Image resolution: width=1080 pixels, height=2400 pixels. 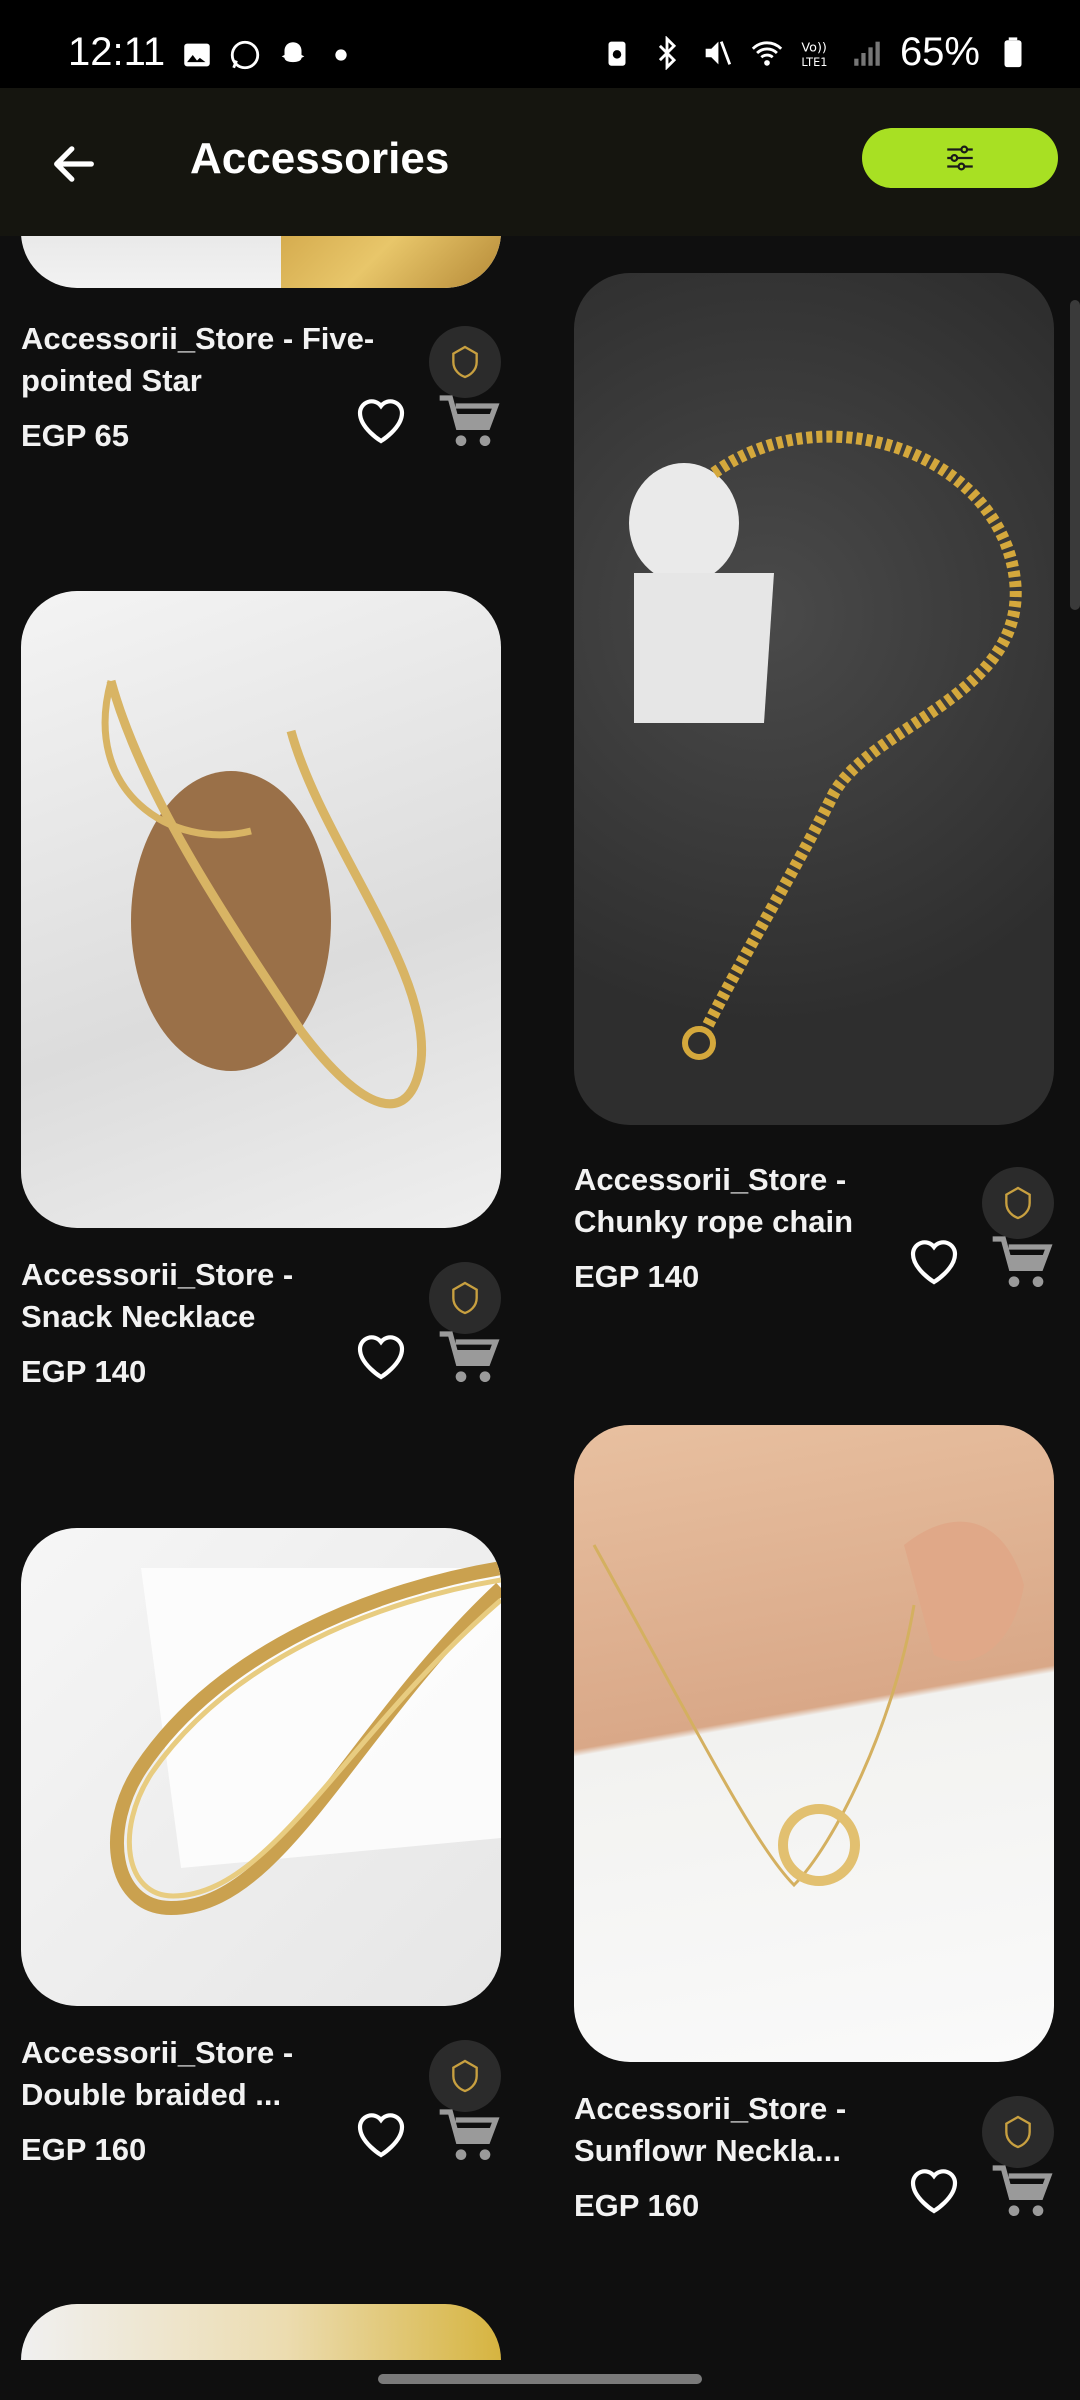 I want to click on svg-text: Vo)), so click(x=813, y=47).